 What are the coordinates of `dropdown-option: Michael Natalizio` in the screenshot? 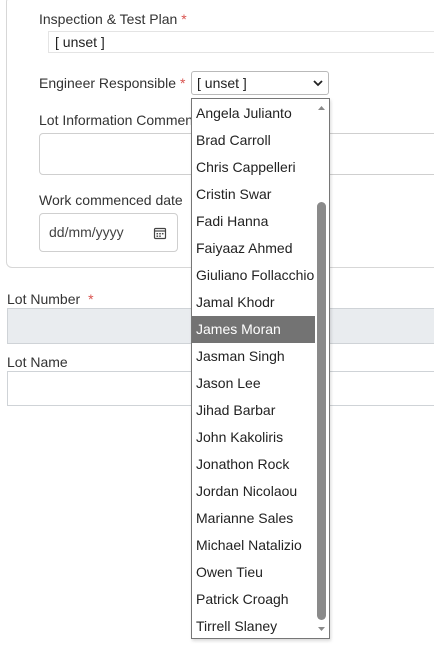 It's located at (253, 545).